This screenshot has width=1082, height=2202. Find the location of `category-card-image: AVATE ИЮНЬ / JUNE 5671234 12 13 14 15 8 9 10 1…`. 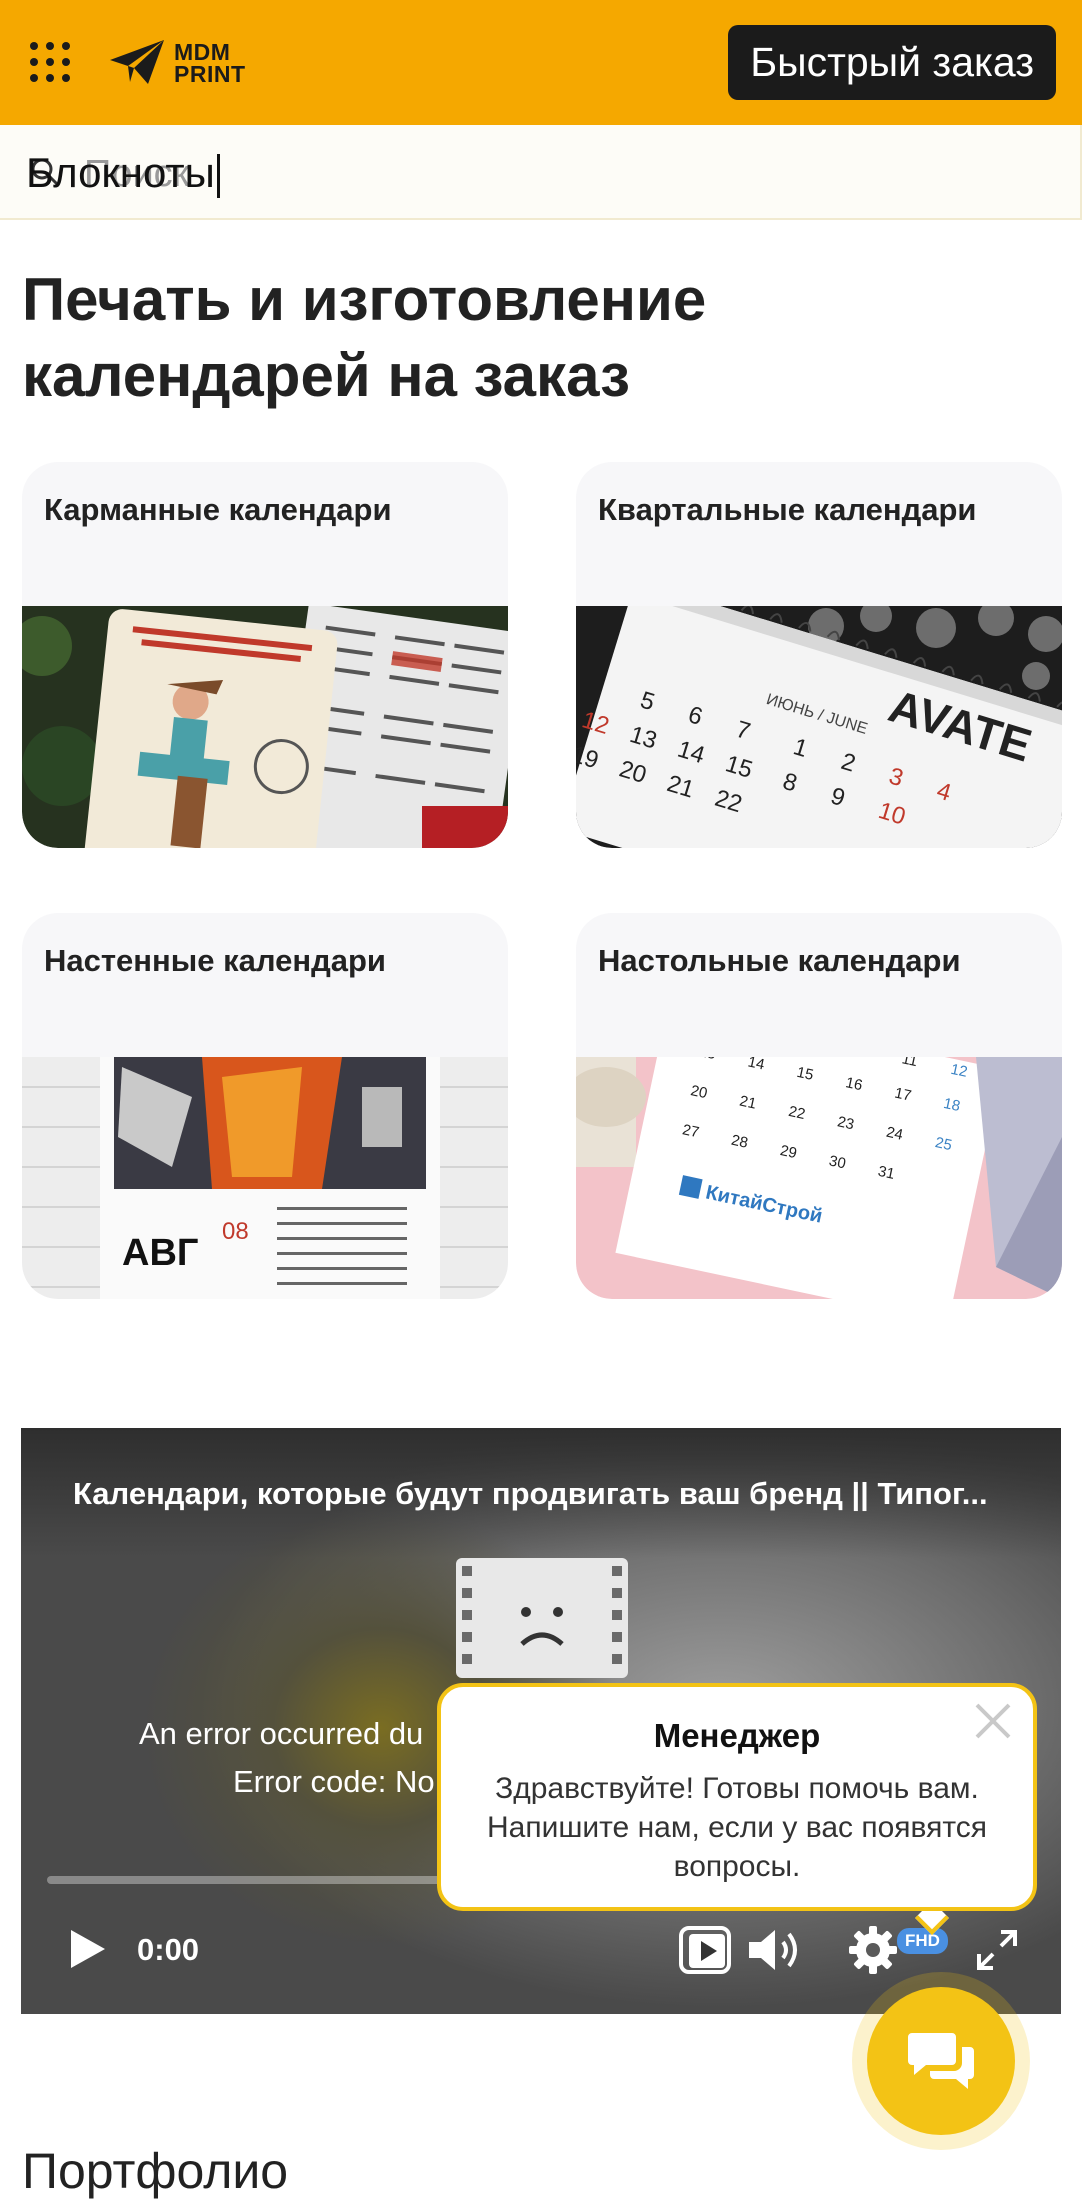

category-card-image: AVATE ИЮНЬ / JUNE 5671234 12 13 14 15 8 9 10 1… is located at coordinates (819, 727).